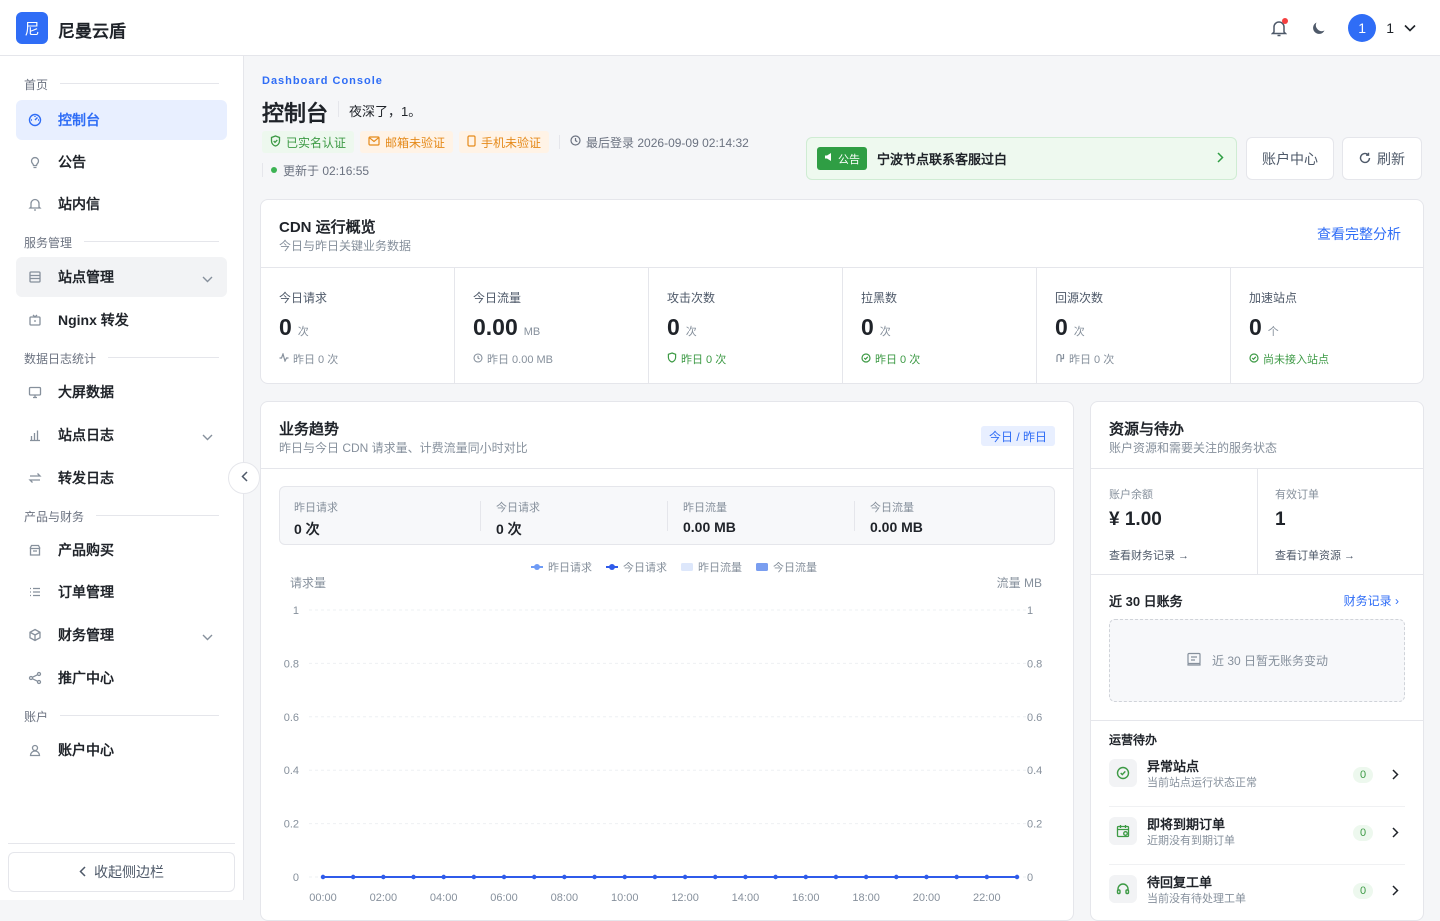 This screenshot has height=921, width=1440. What do you see at coordinates (35, 592) in the screenshot?
I see `list-icon` at bounding box center [35, 592].